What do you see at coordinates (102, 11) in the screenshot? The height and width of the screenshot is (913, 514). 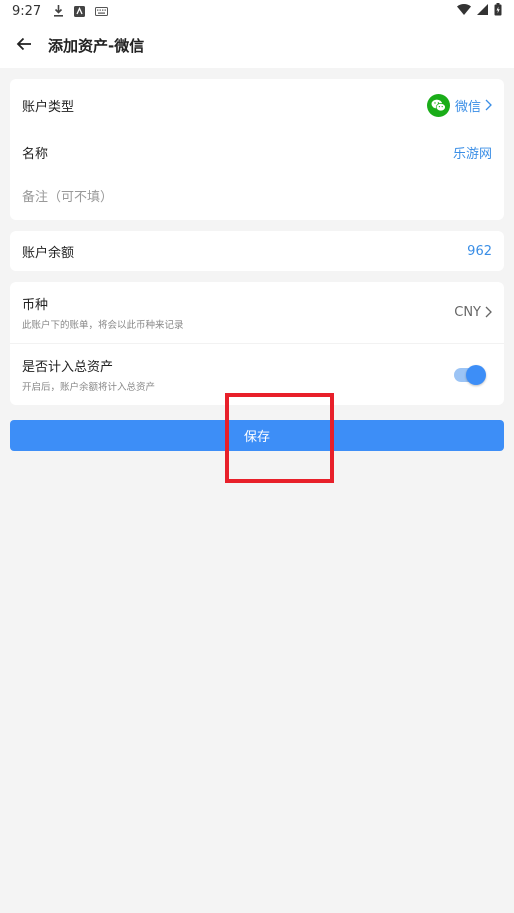 I see `keyboard-icon` at bounding box center [102, 11].